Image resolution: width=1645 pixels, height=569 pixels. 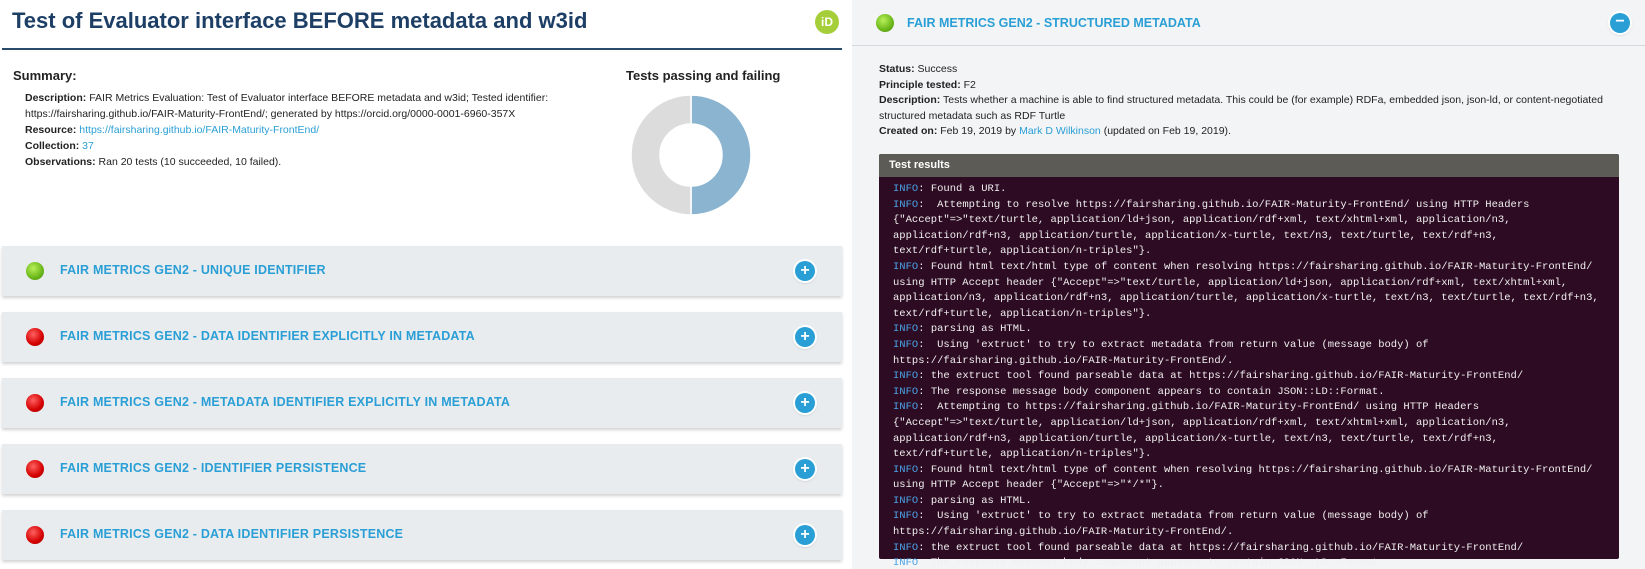 I want to click on test-results-heading: Test results, so click(x=1249, y=165).